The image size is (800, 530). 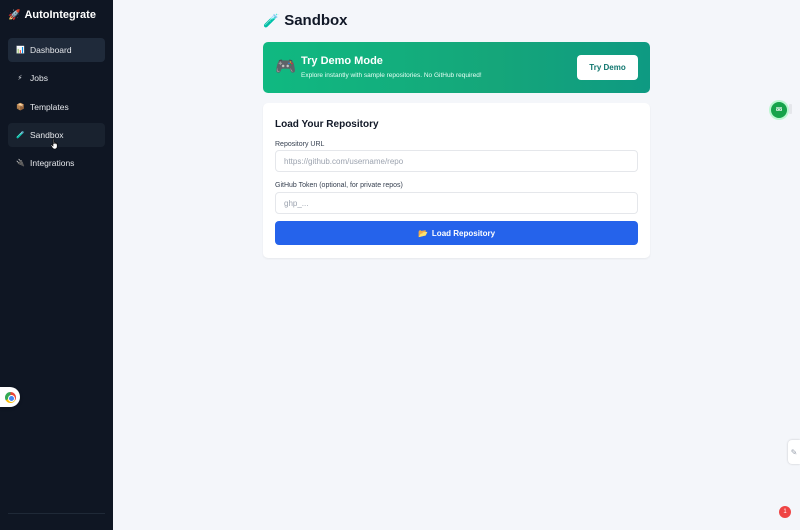 I want to click on widget-handle, so click(x=790, y=109).